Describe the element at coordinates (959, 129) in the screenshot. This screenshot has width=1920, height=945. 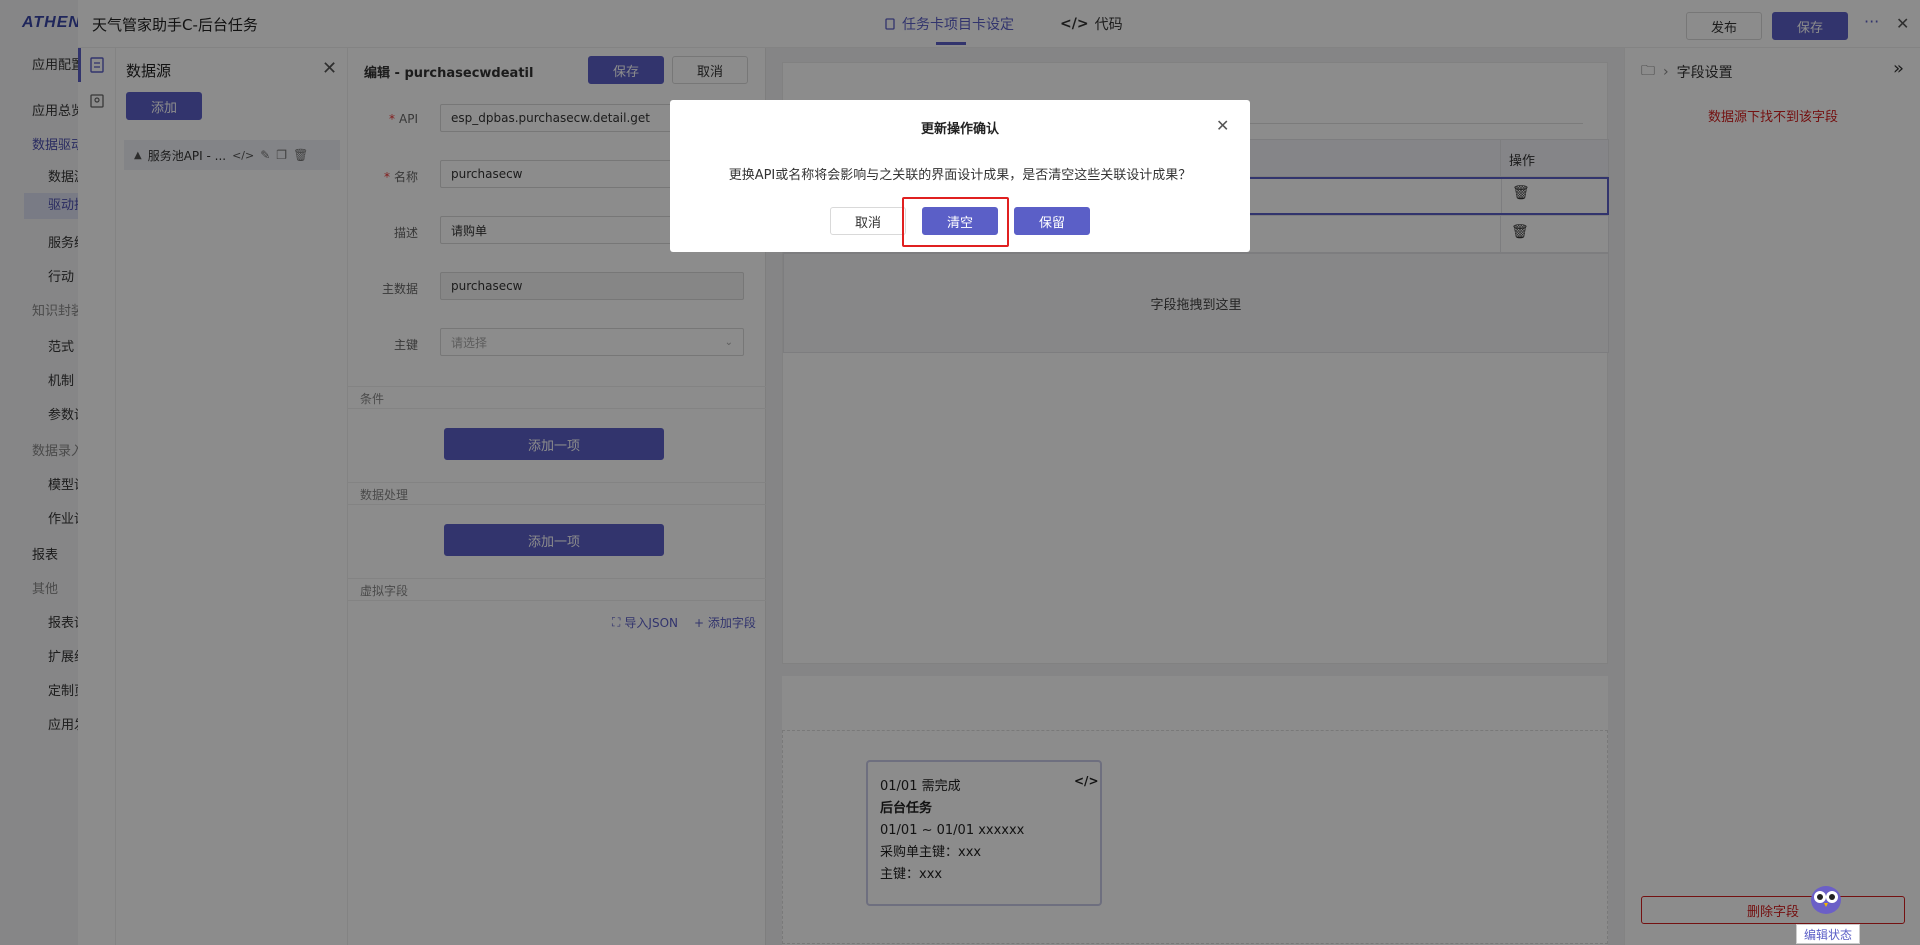
I see `dialog-title: 更新操作确认` at that location.